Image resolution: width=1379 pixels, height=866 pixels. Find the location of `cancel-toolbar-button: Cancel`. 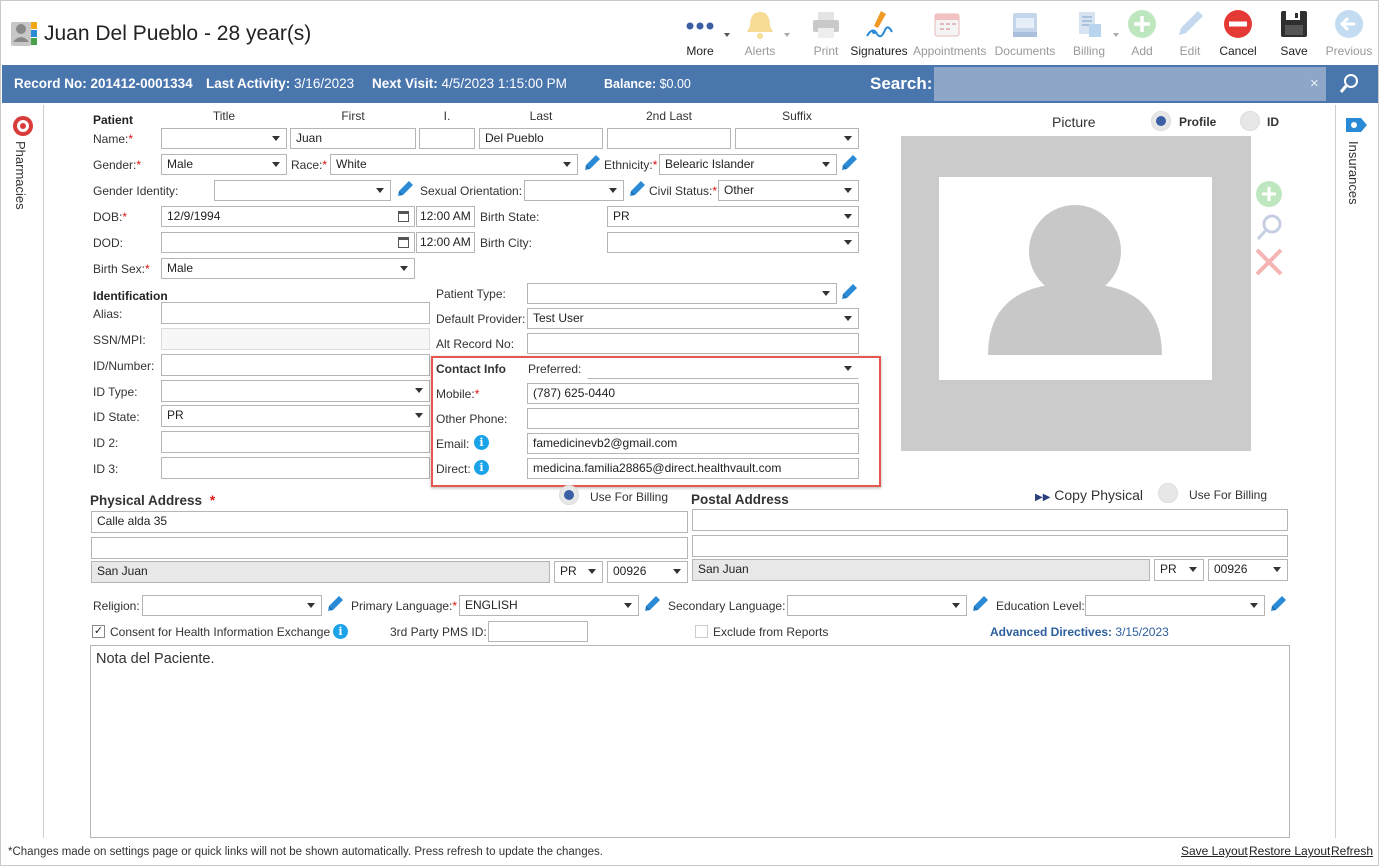

cancel-toolbar-button: Cancel is located at coordinates (1238, 32).